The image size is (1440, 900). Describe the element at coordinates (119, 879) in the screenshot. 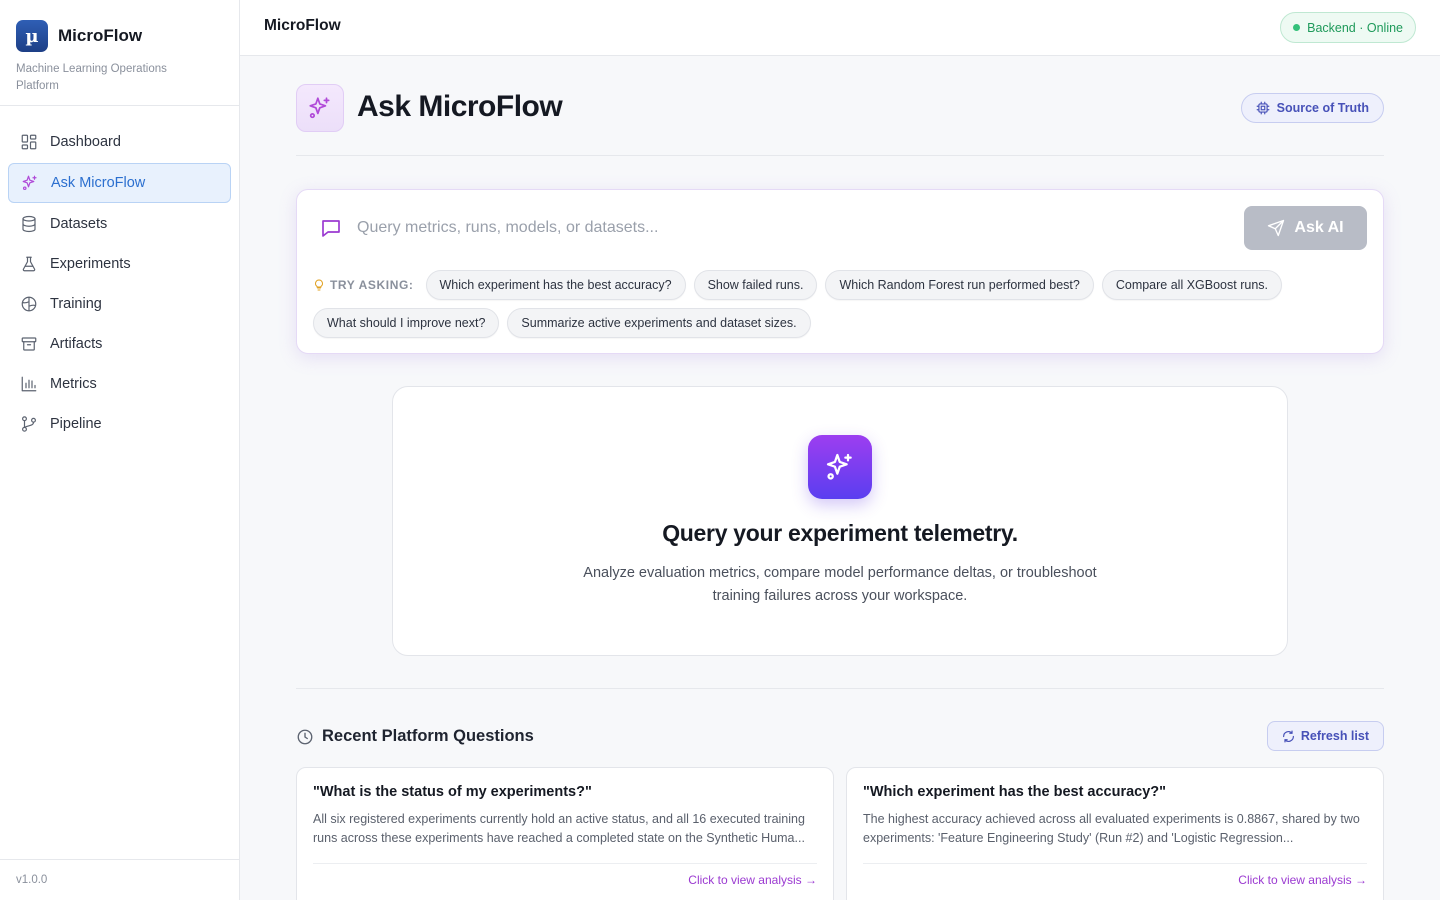

I see `version-label: v1.0.0` at that location.